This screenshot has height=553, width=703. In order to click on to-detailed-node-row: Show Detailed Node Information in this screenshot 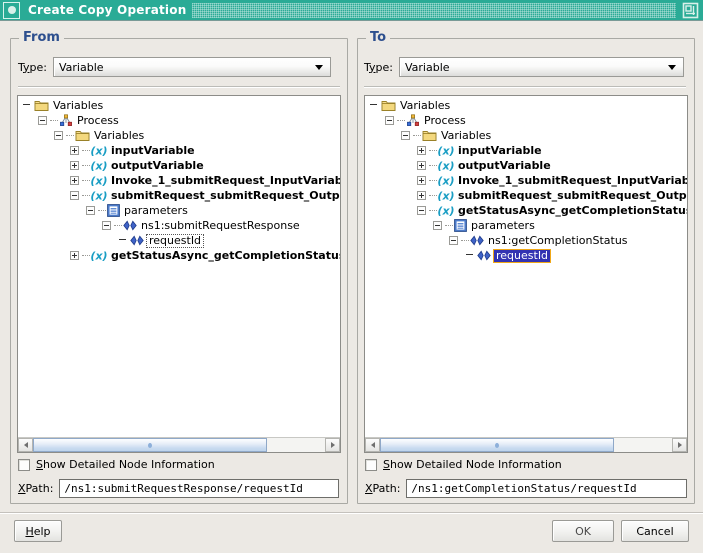, I will do `click(463, 464)`.